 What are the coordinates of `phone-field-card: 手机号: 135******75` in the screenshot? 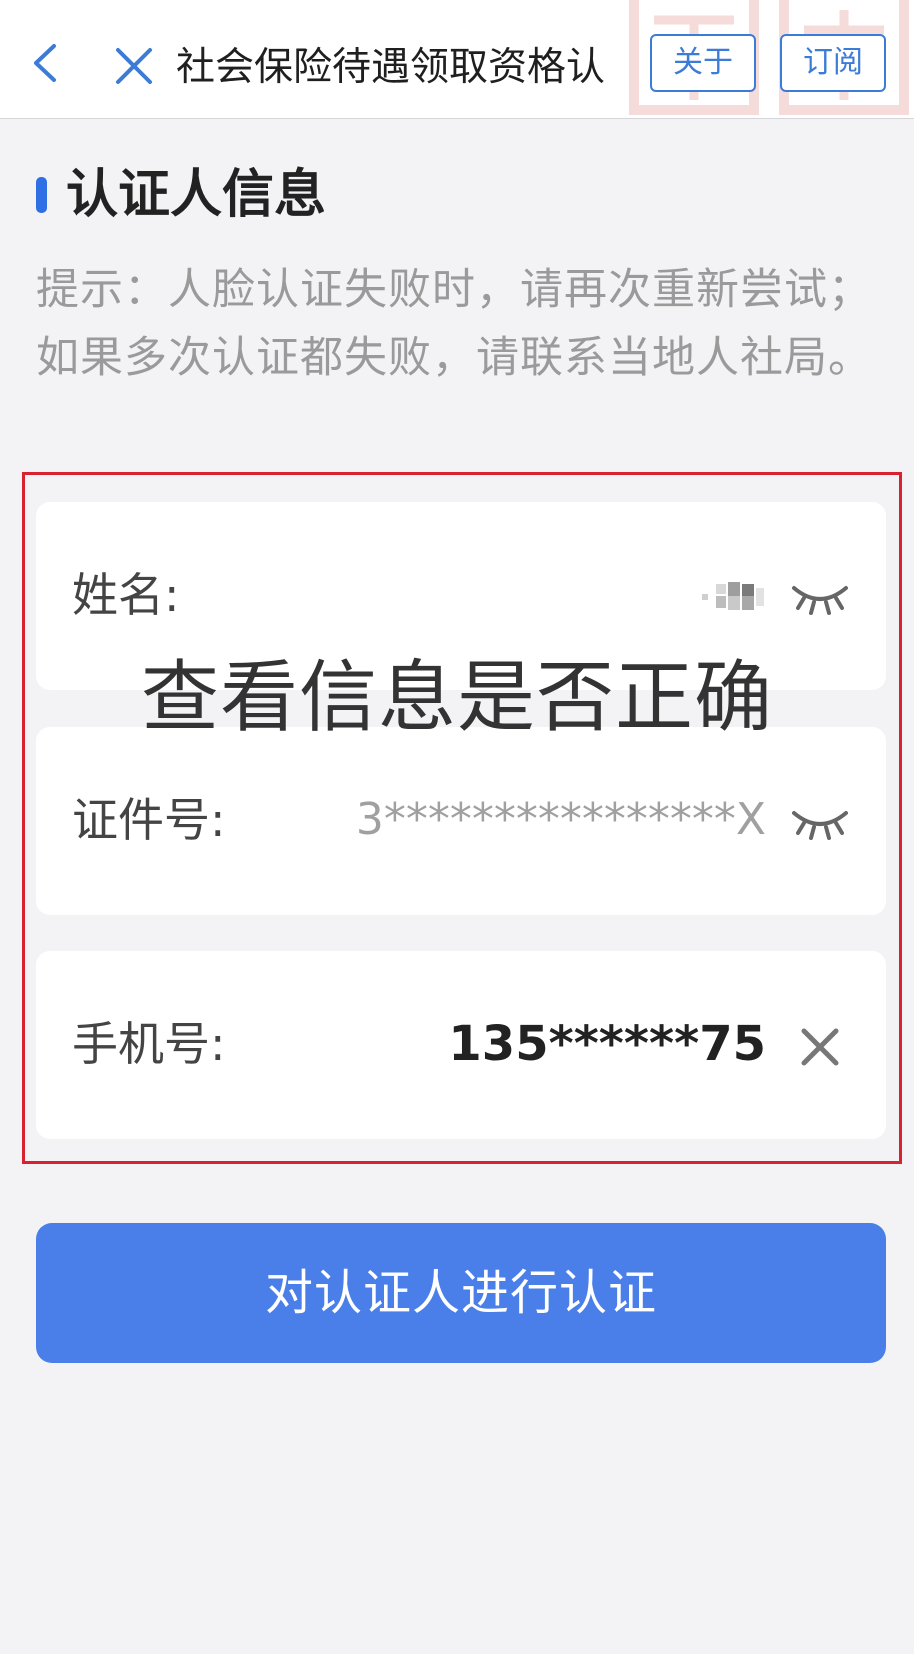 It's located at (461, 1045).